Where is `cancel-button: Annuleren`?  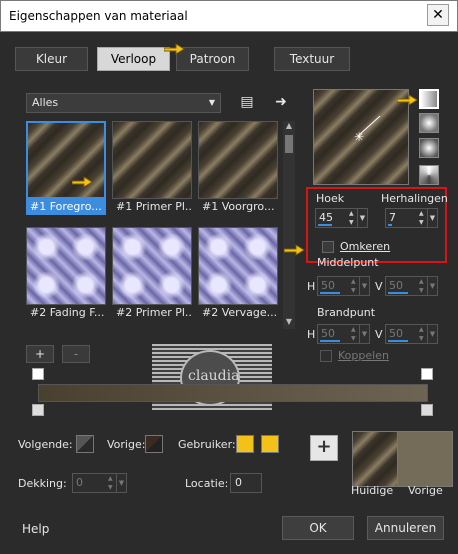 cancel-button: Annuleren is located at coordinates (405, 528).